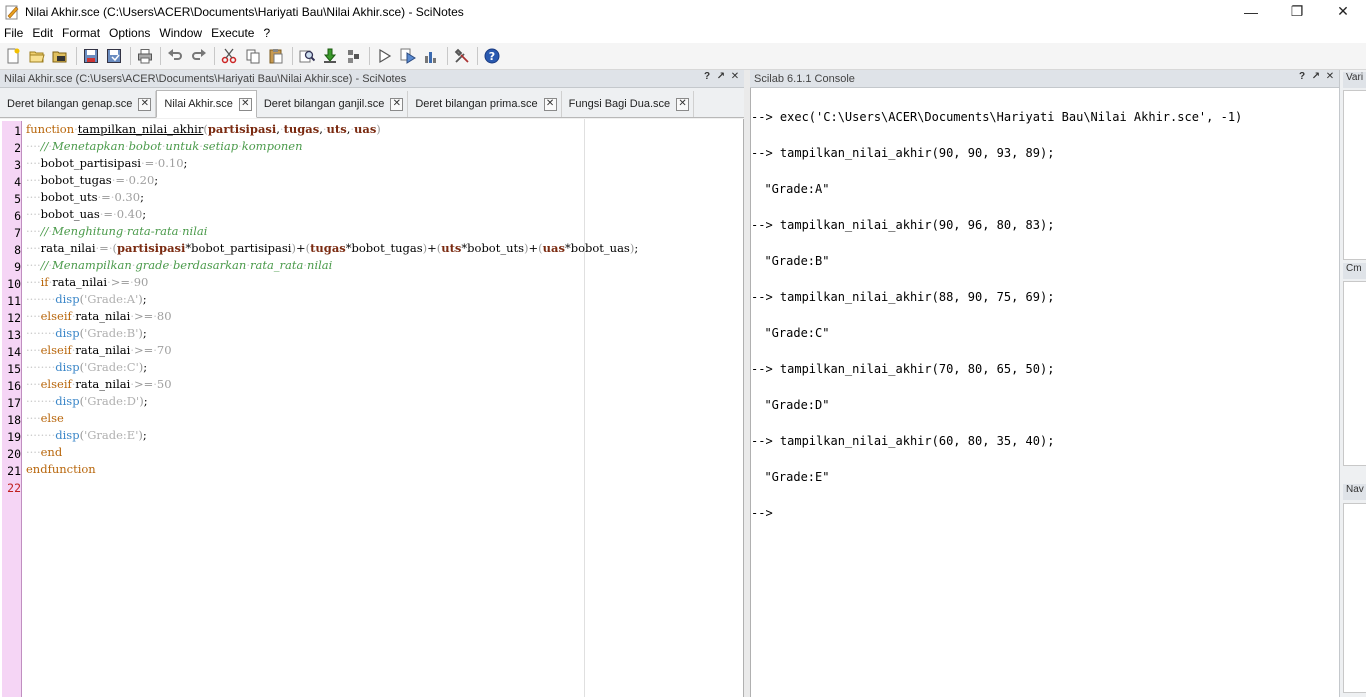 The width and height of the screenshot is (1366, 697). What do you see at coordinates (85, 197) in the screenshot?
I see `code-line: ····bobot_uts·=·0.30;` at bounding box center [85, 197].